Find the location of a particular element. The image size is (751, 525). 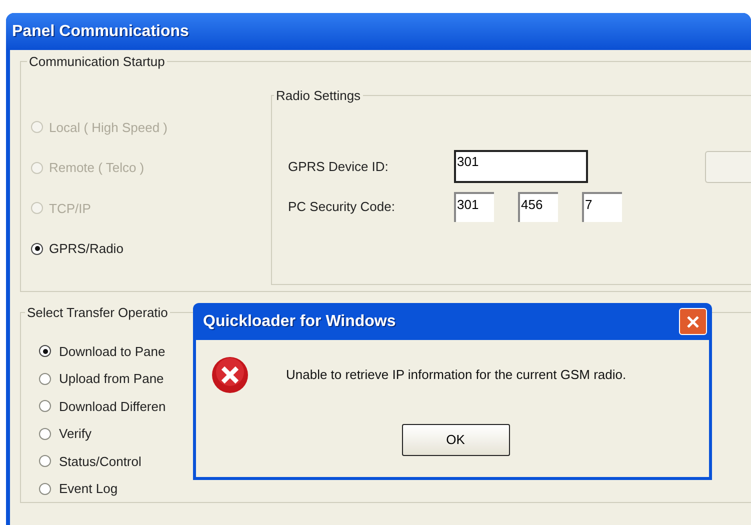

ok-button: OK is located at coordinates (456, 440).